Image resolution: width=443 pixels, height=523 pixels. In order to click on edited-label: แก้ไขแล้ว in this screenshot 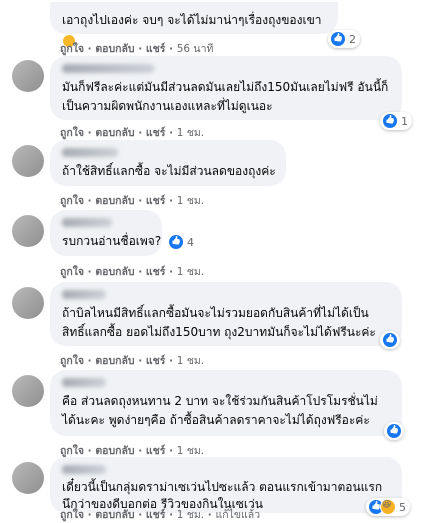, I will do `click(238, 515)`.